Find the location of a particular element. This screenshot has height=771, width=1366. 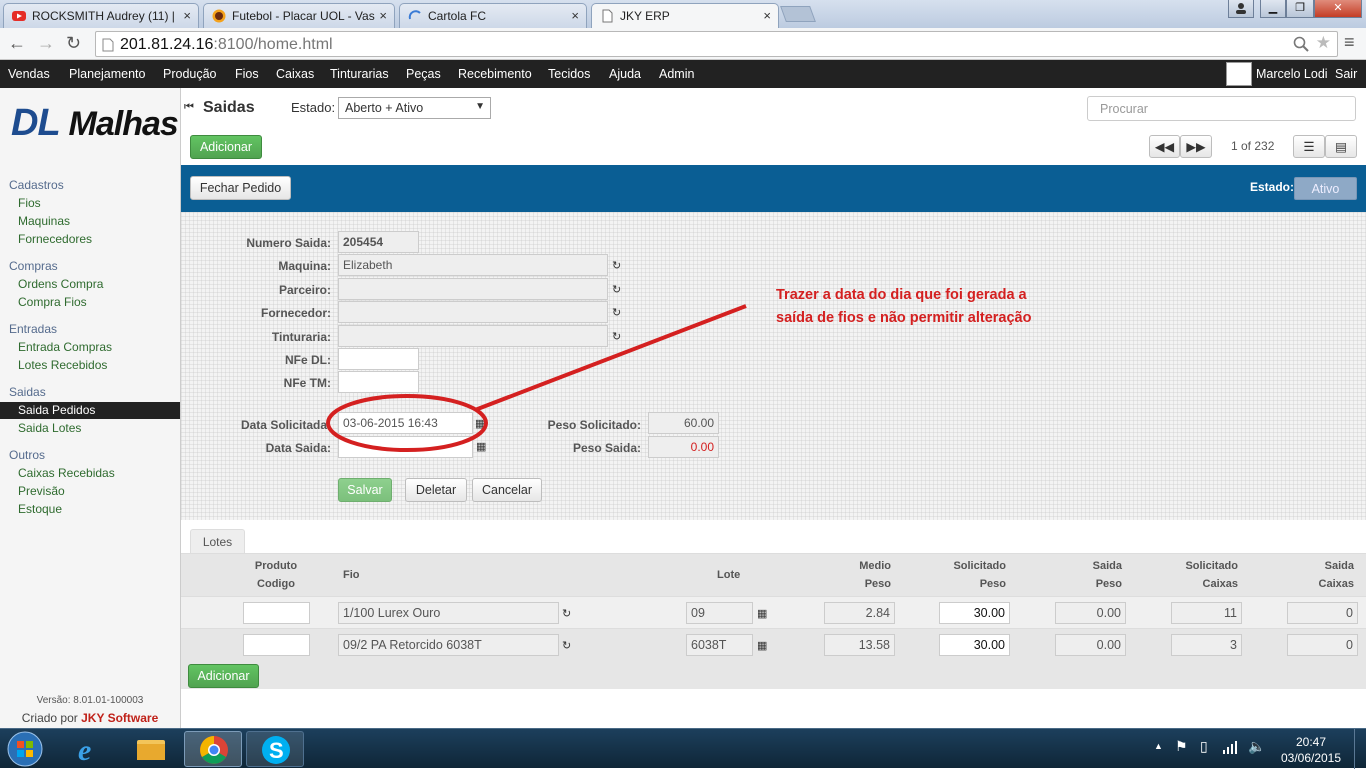

loading-icon is located at coordinates (414, 15).